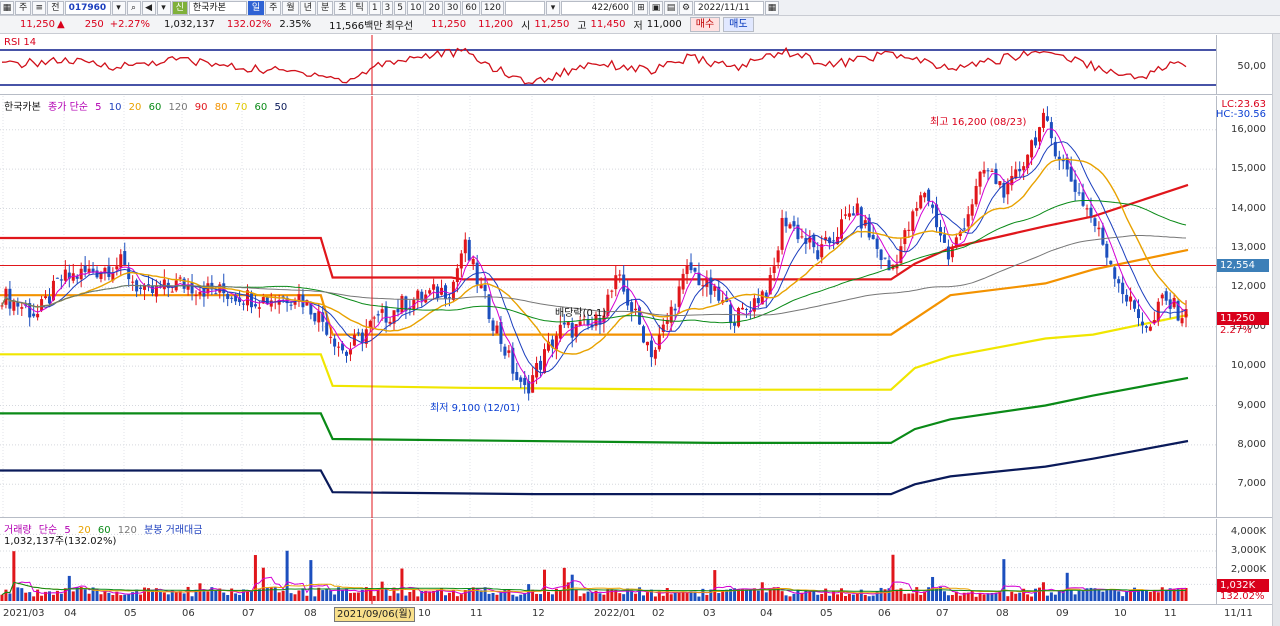 The image size is (1280, 626). I want to click on save-icon: ▤, so click(671, 7).